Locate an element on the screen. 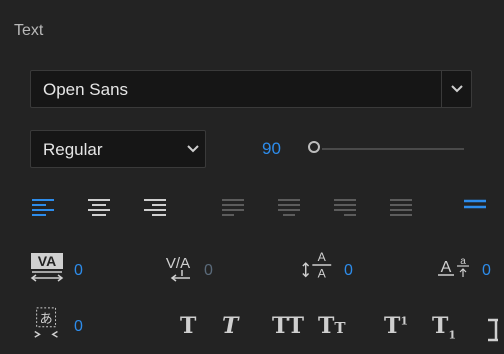 The height and width of the screenshot is (354, 504). faux-bold-button: T is located at coordinates (188, 328).